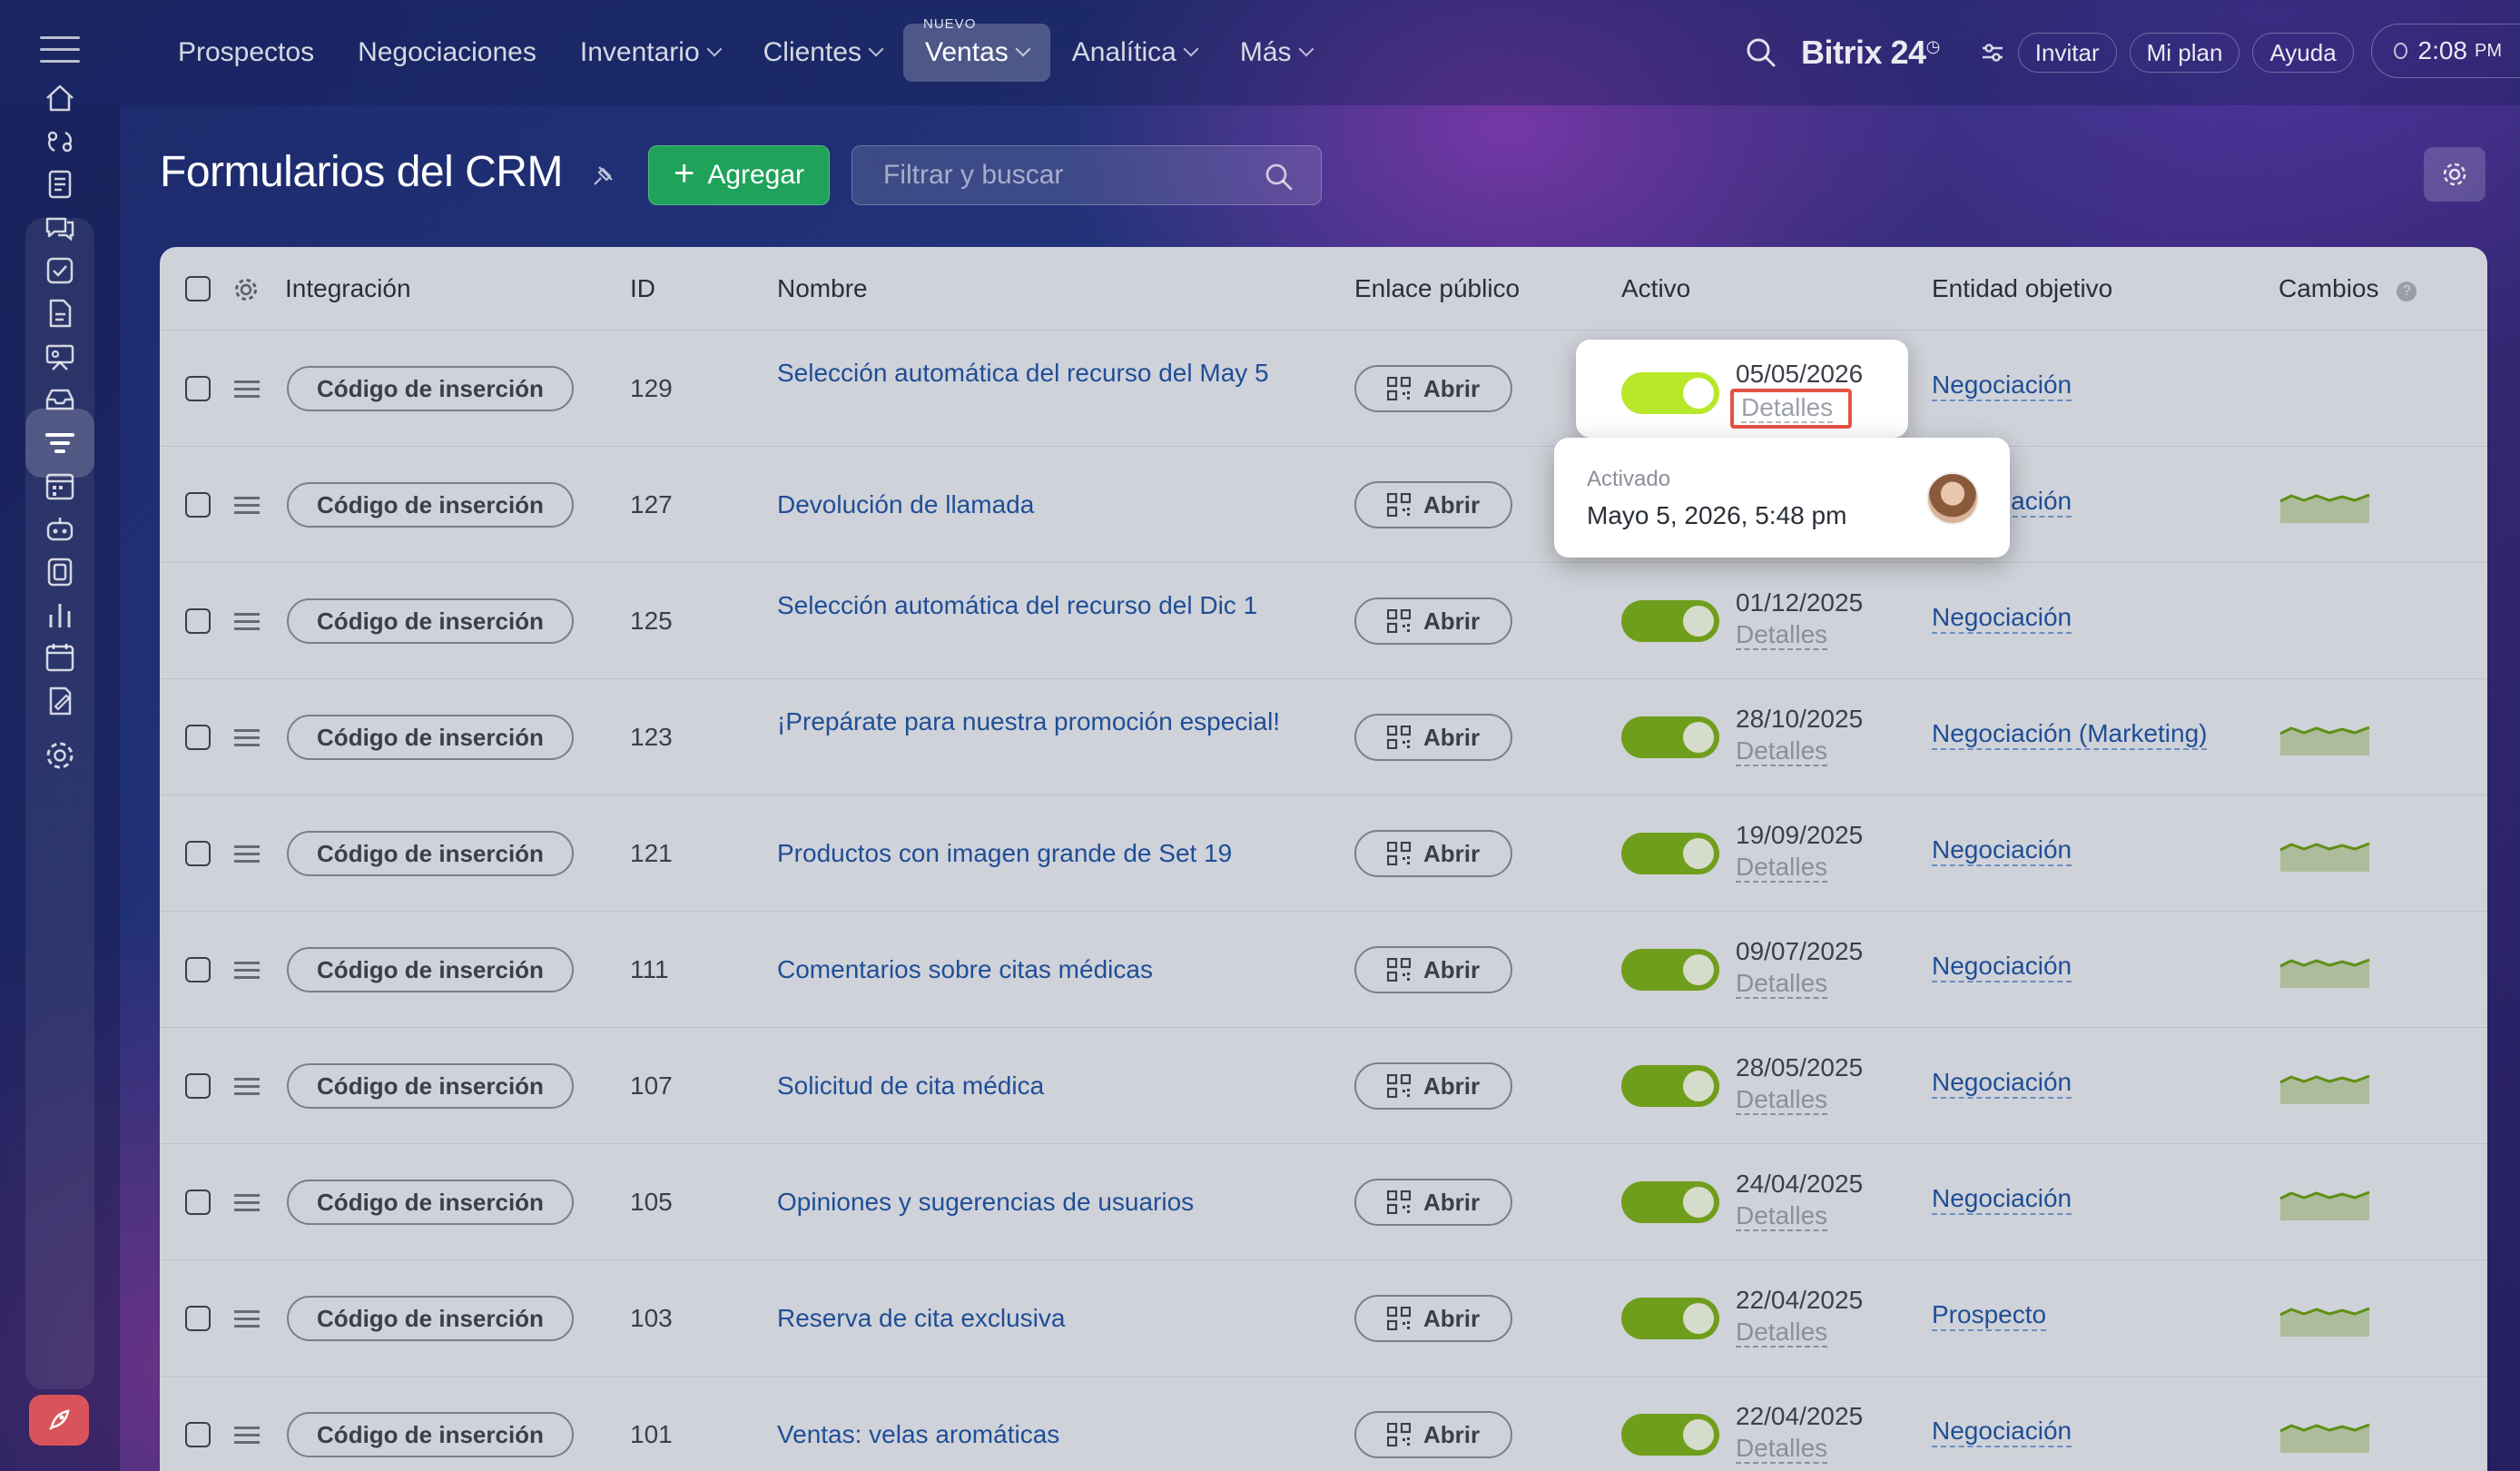 The image size is (2520, 1471). Describe the element at coordinates (60, 52) in the screenshot. I see `menu-icon` at that location.